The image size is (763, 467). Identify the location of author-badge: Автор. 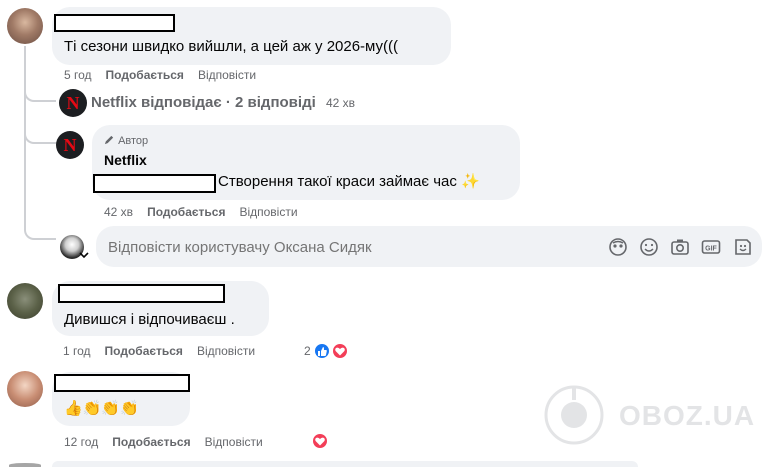
(126, 140).